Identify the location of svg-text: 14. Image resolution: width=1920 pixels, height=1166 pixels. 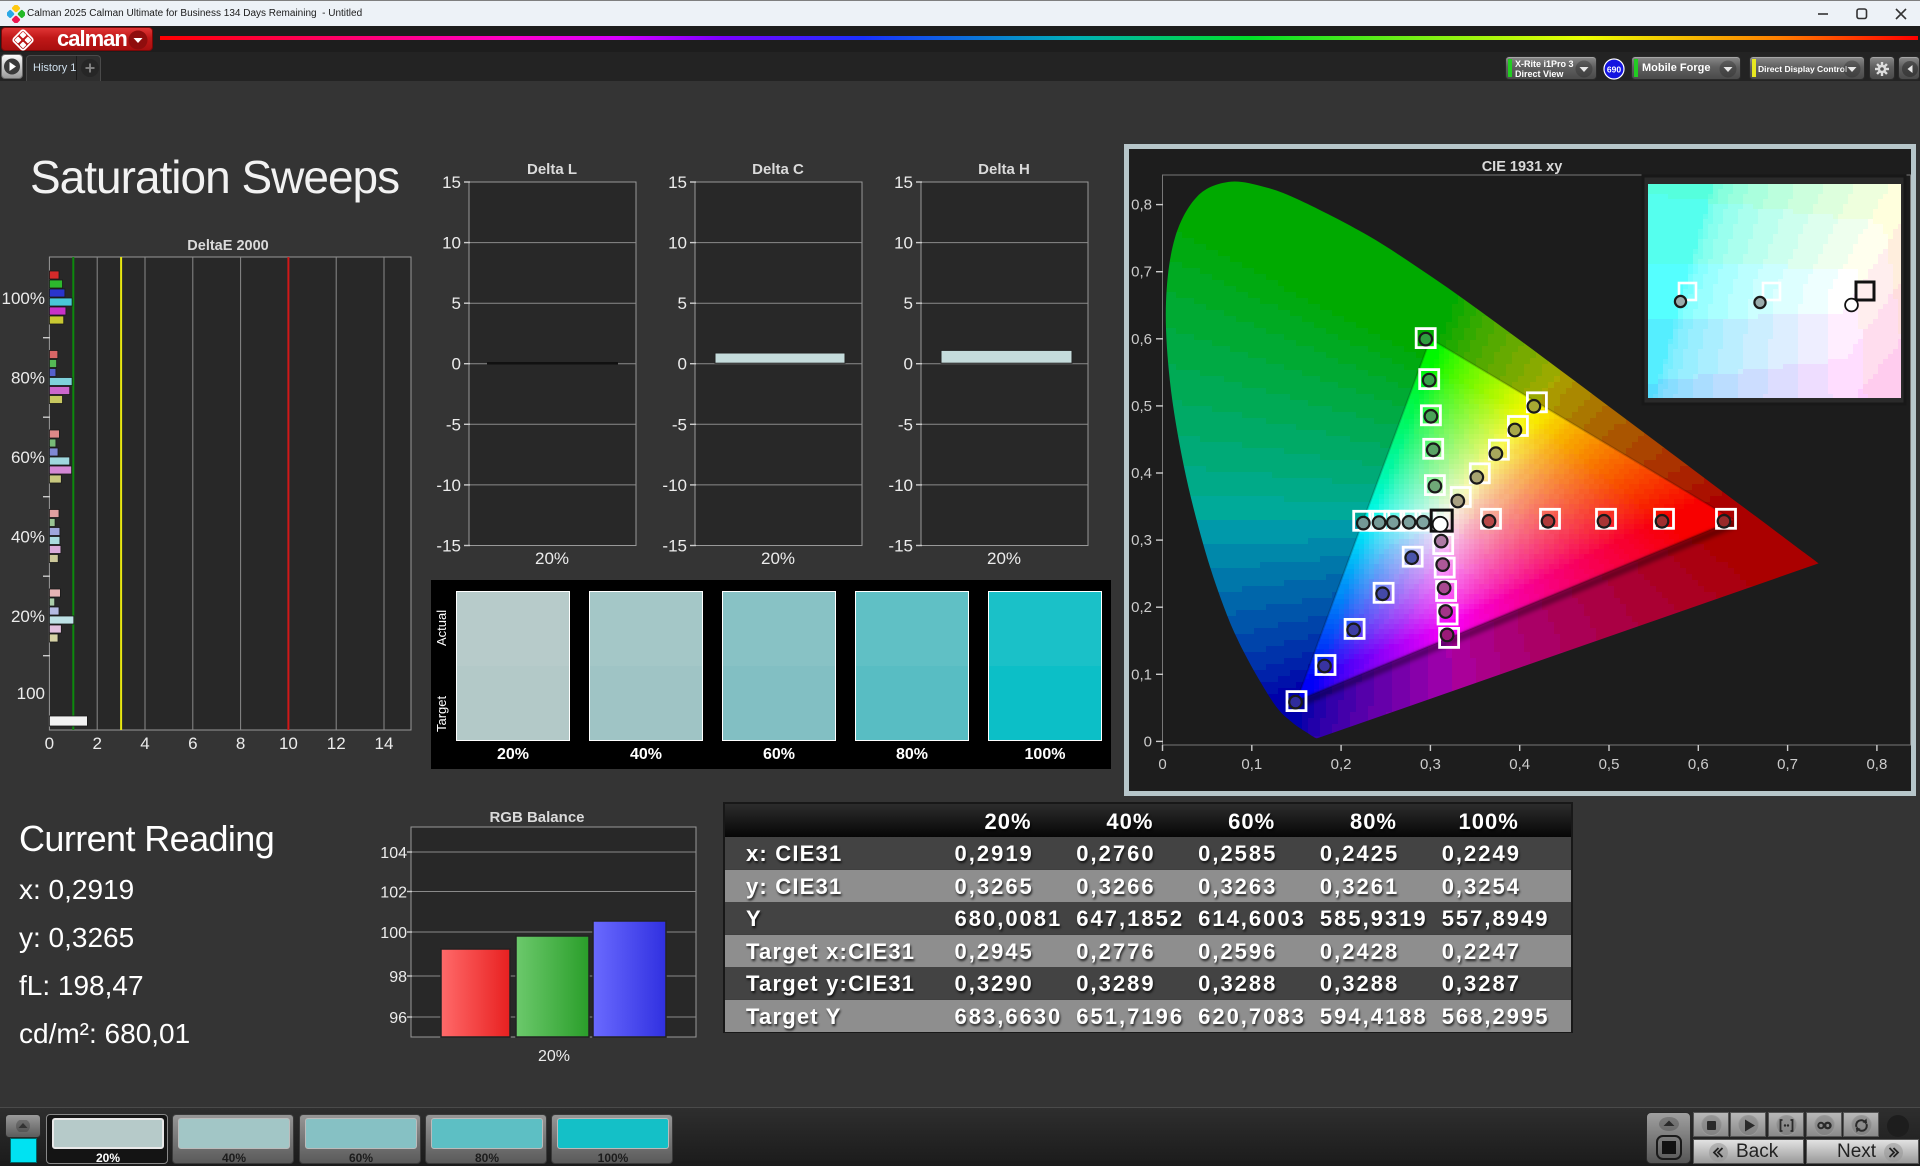
(384, 743).